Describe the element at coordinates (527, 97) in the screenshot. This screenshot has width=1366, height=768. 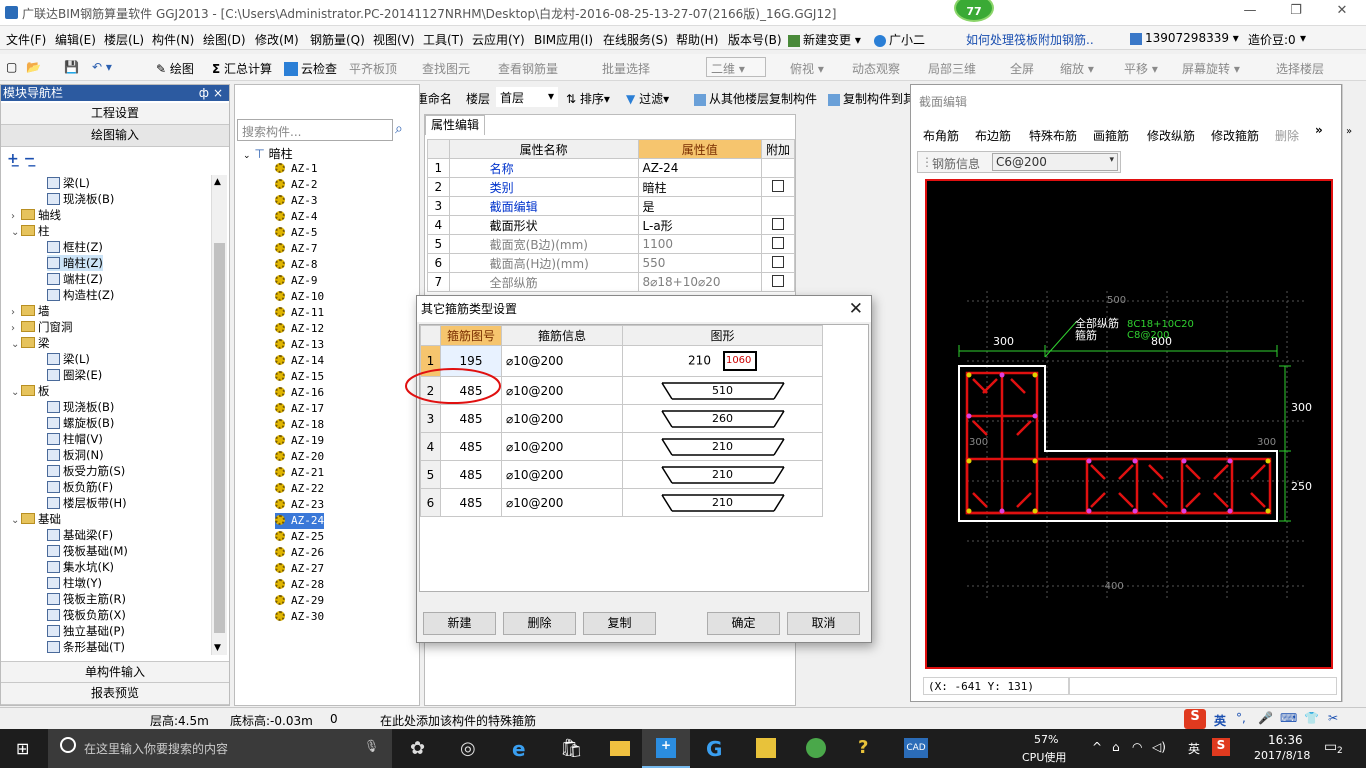
I see `floor-select: 首层 ▾` at that location.